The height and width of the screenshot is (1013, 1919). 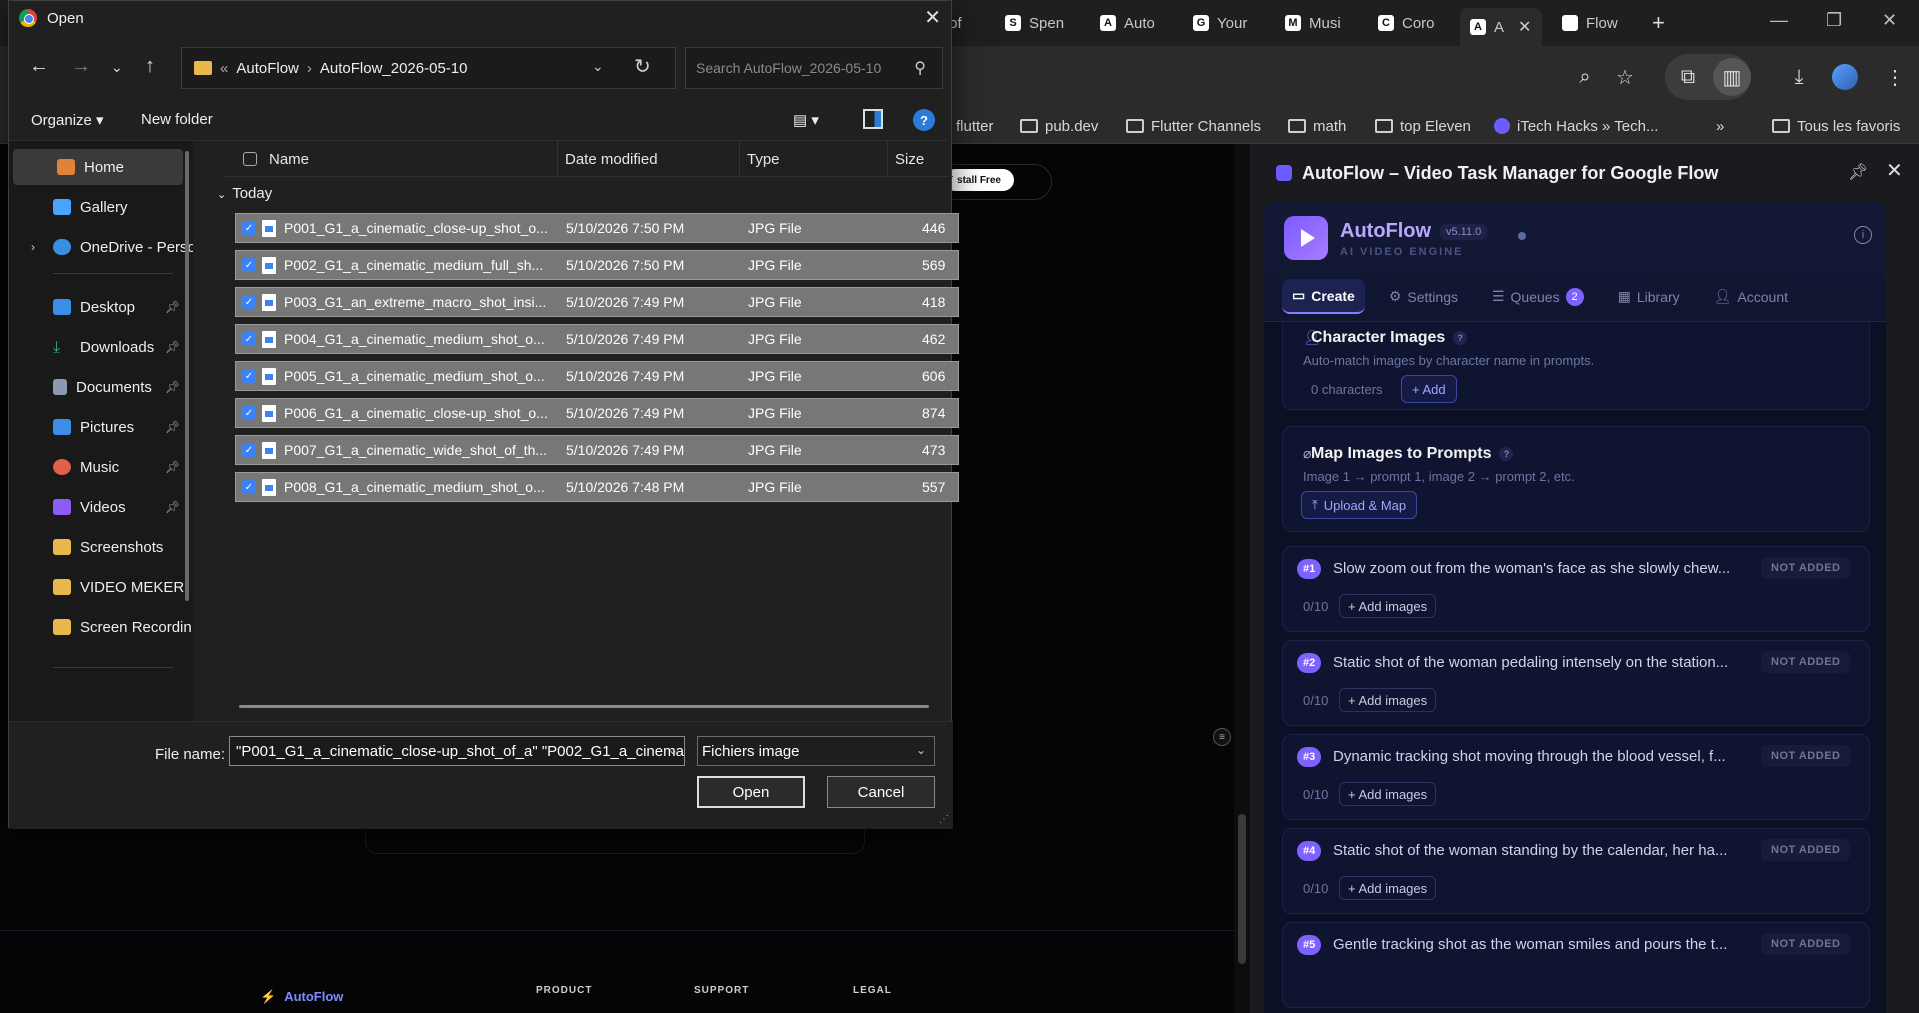 I want to click on footer-brand: ⚡ AutoFlow, so click(x=301, y=997).